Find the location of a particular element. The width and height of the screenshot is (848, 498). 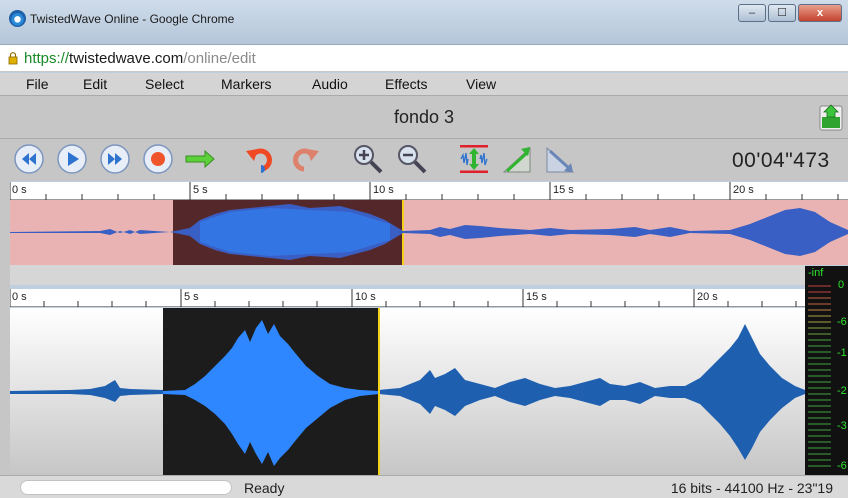

arrow-right-icon is located at coordinates (200, 159).